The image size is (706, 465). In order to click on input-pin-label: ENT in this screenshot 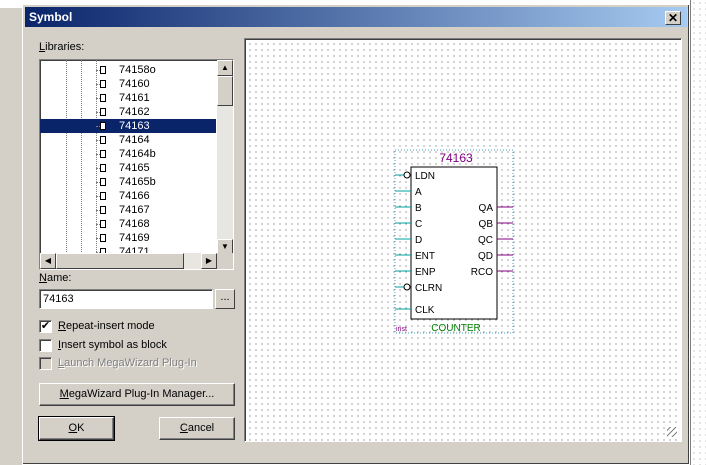, I will do `click(425, 256)`.